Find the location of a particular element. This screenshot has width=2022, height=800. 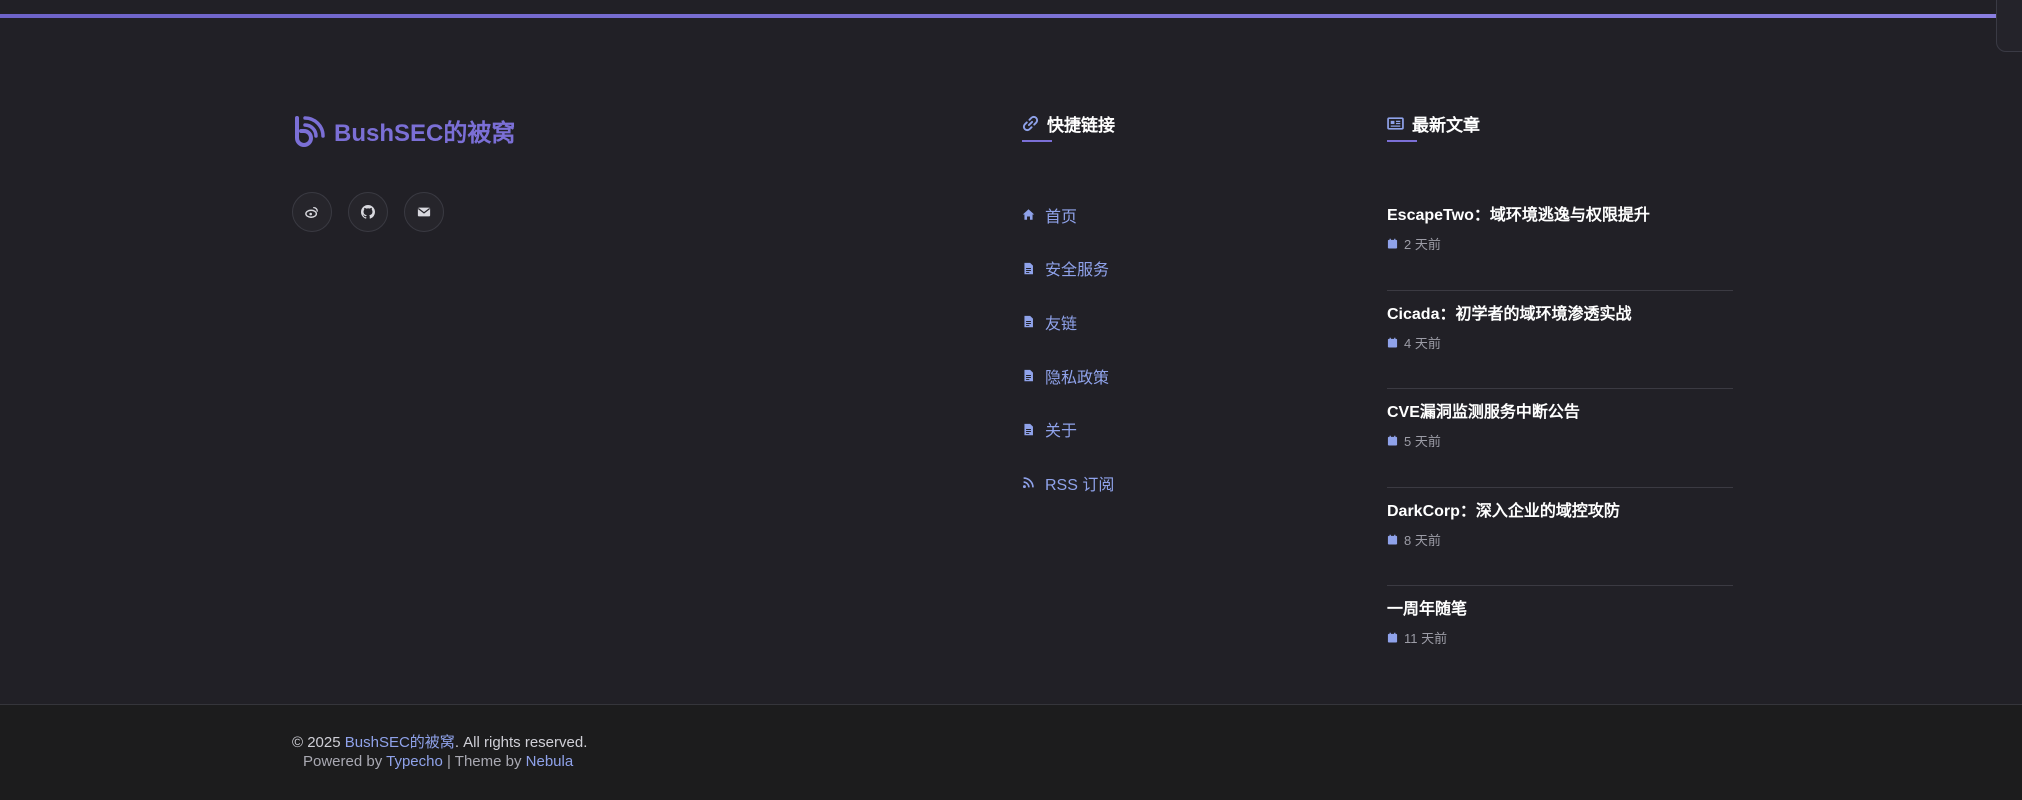

envelope-icon is located at coordinates (424, 212).